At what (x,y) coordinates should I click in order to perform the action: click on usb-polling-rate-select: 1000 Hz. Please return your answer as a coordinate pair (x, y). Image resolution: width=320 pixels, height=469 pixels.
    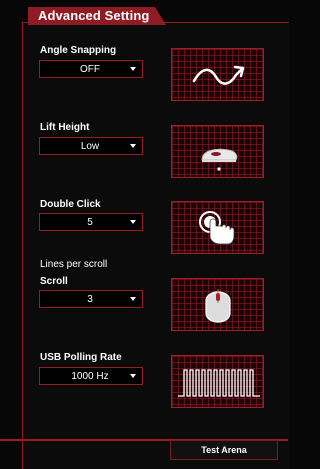
    Looking at the image, I should click on (91, 376).